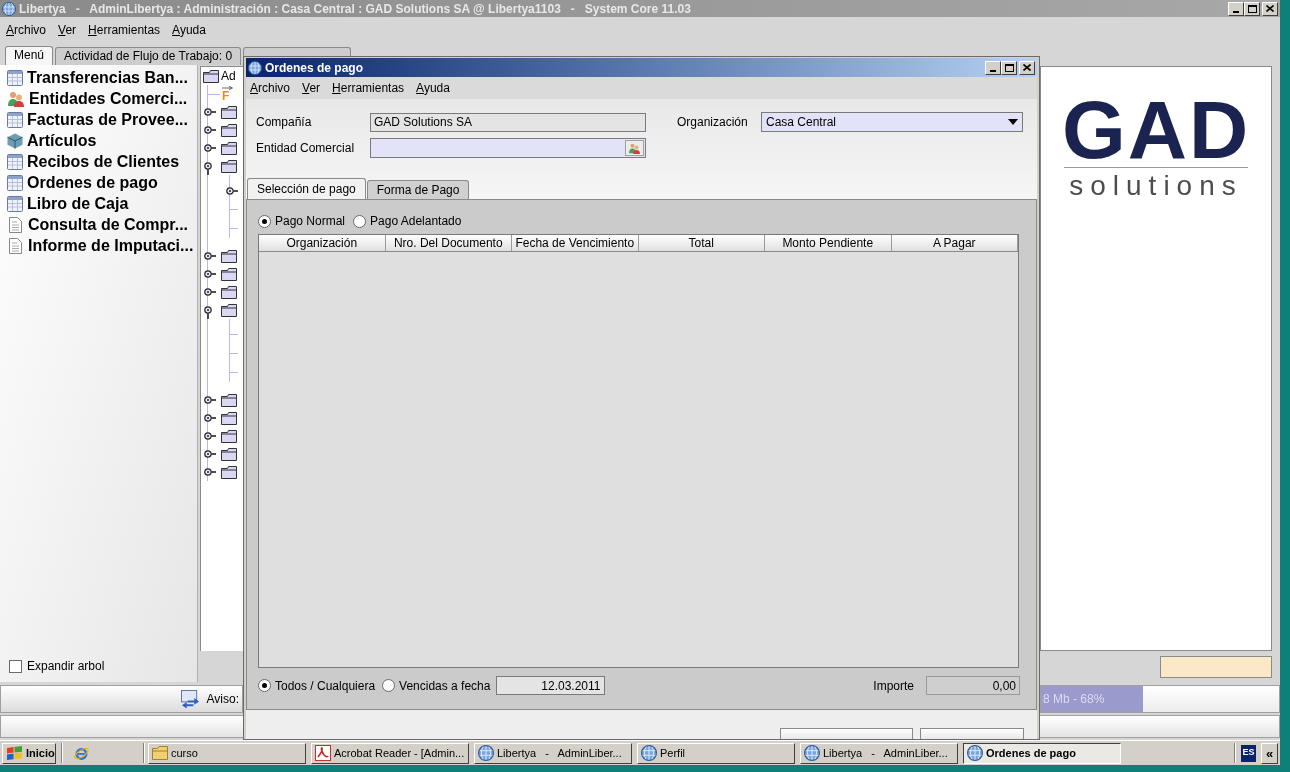 This screenshot has width=1290, height=772. What do you see at coordinates (302, 221) in the screenshot?
I see `radio-option: Pago Normal` at bounding box center [302, 221].